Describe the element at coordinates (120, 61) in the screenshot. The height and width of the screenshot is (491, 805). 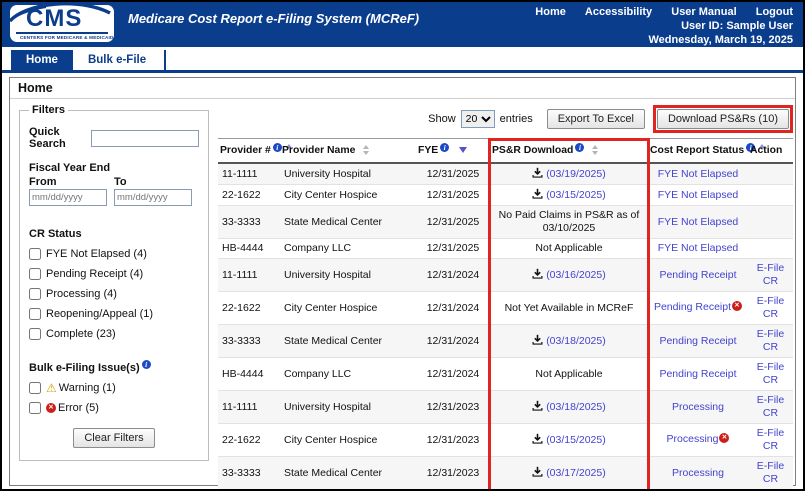
I see `tab-bulk-efile: Bulk e-File` at that location.